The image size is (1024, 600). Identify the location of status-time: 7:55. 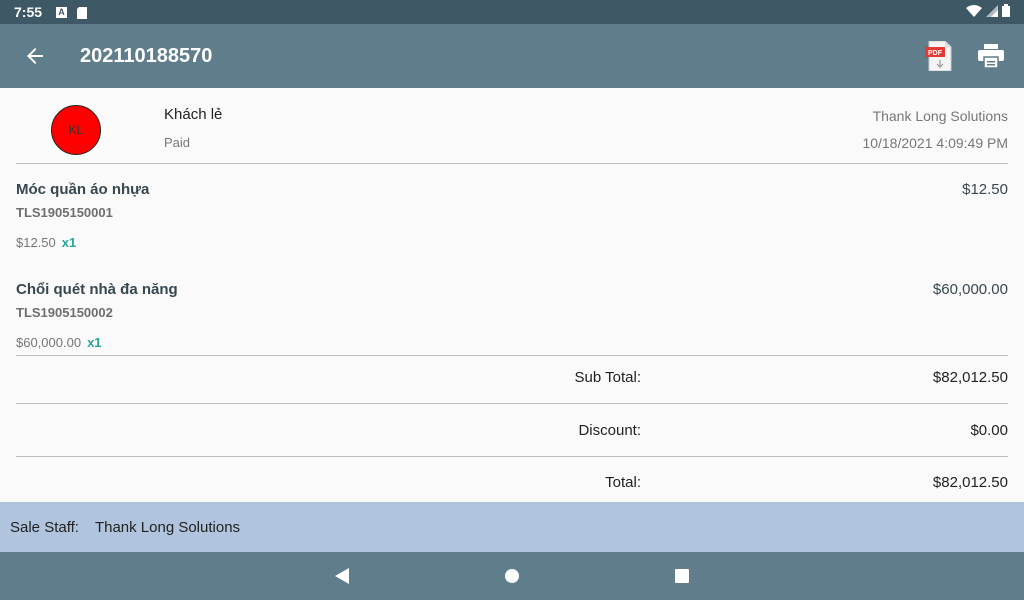
(28, 12).